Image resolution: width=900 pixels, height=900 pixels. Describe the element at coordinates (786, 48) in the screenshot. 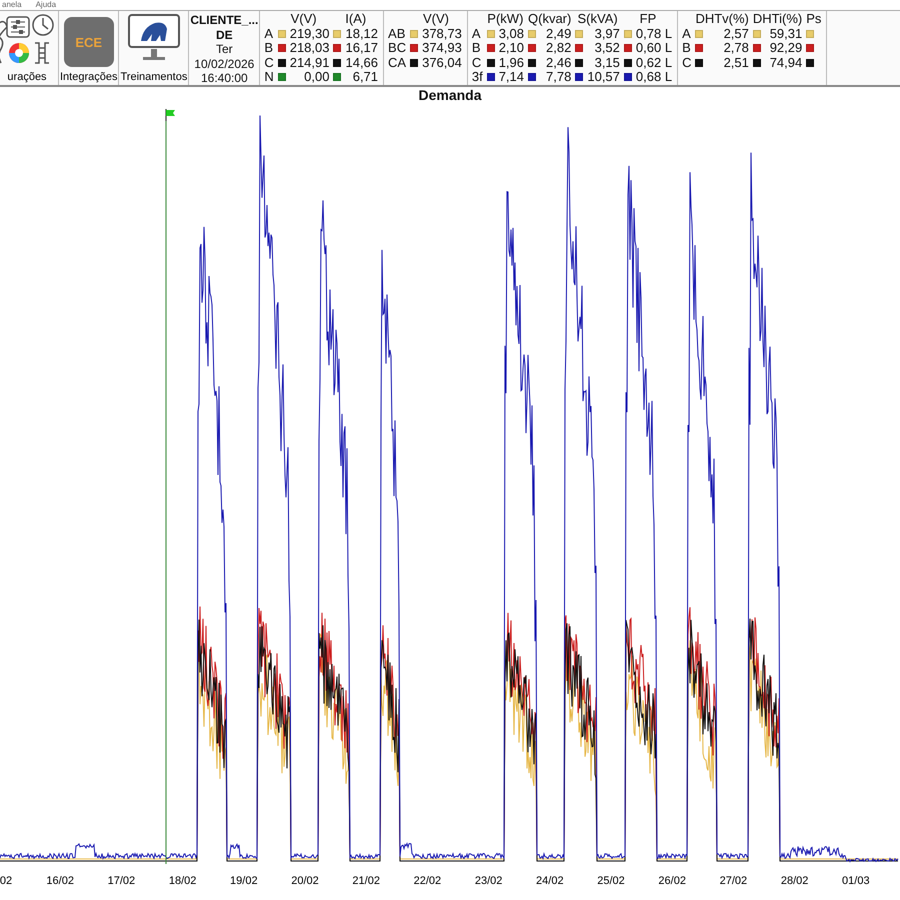

I see `reading-value: 92,29` at that location.